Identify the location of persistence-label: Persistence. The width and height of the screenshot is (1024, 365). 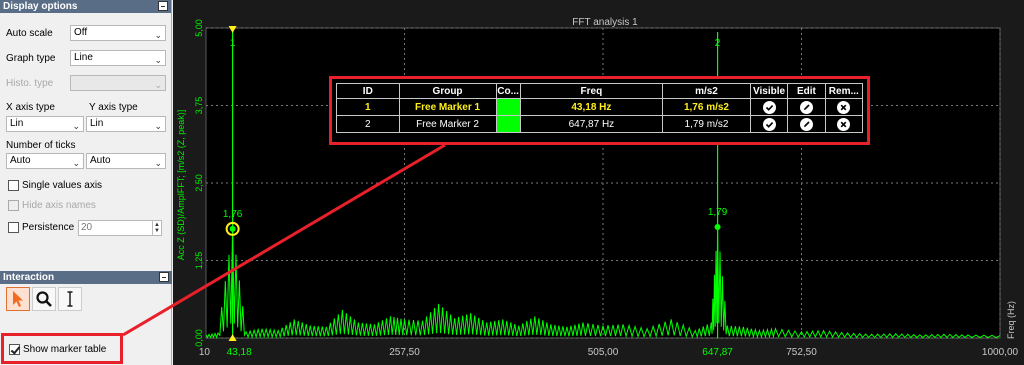
(48, 227).